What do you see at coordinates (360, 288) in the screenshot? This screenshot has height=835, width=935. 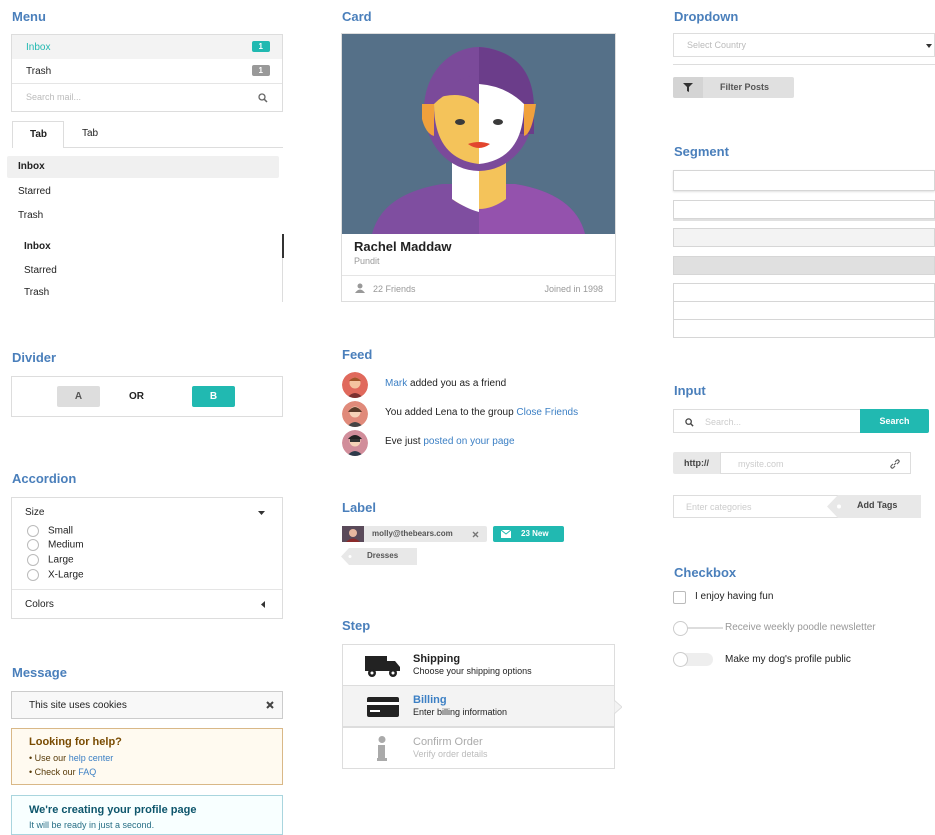 I see `user-icon` at bounding box center [360, 288].